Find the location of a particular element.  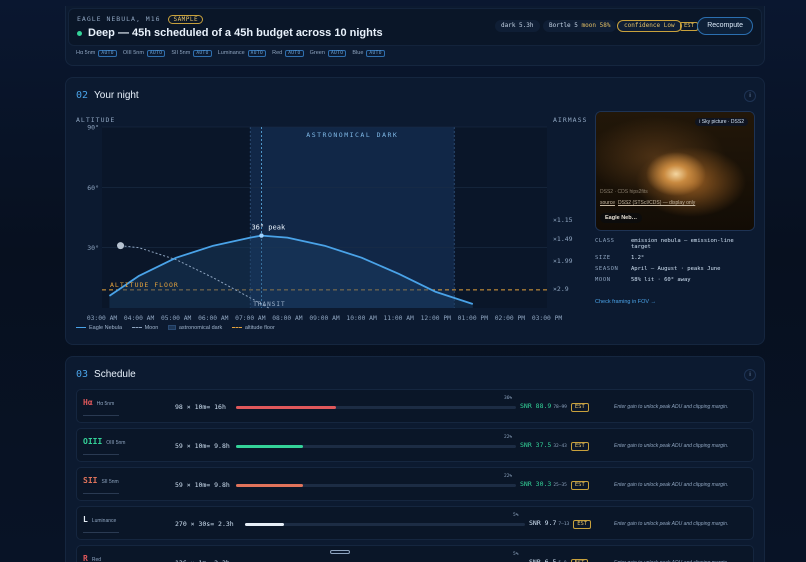

exposure-plan: 59 × 10m= 9.8h is located at coordinates (202, 485).